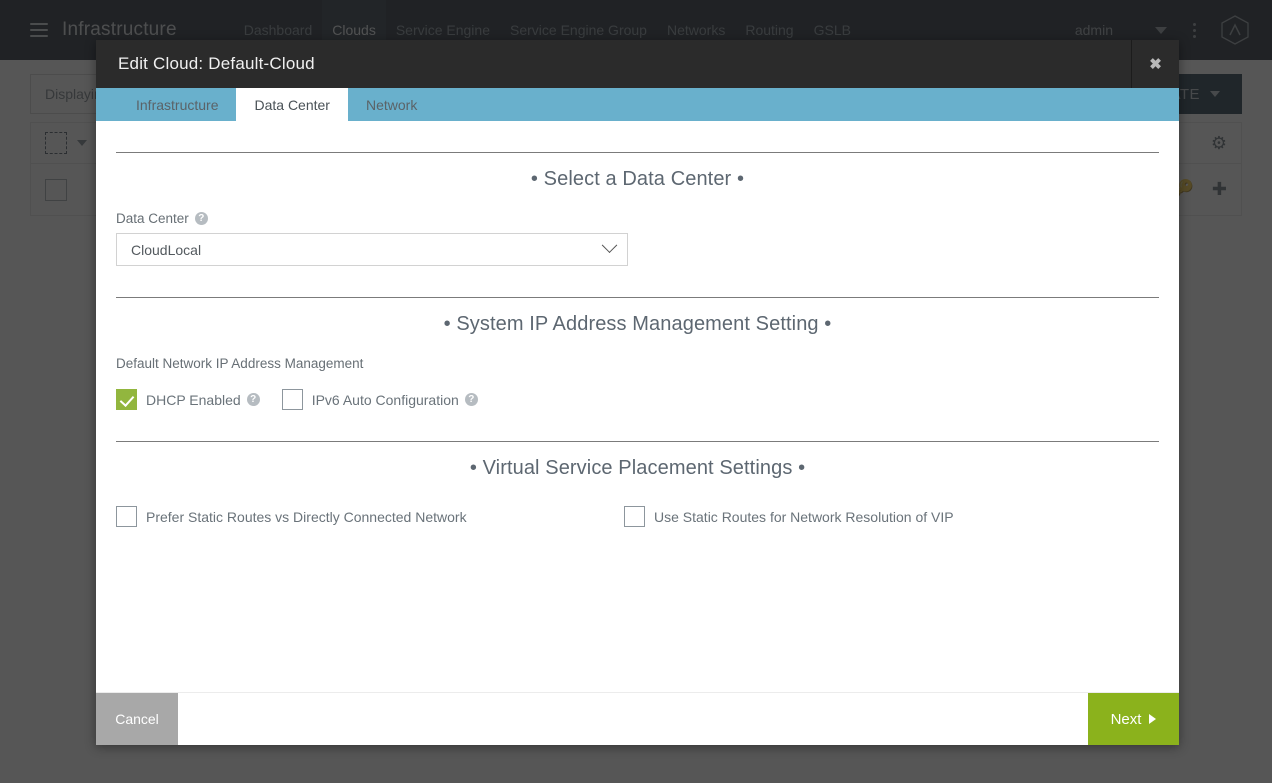 This screenshot has height=783, width=1272. What do you see at coordinates (391, 104) in the screenshot?
I see `tab-network: Network` at bounding box center [391, 104].